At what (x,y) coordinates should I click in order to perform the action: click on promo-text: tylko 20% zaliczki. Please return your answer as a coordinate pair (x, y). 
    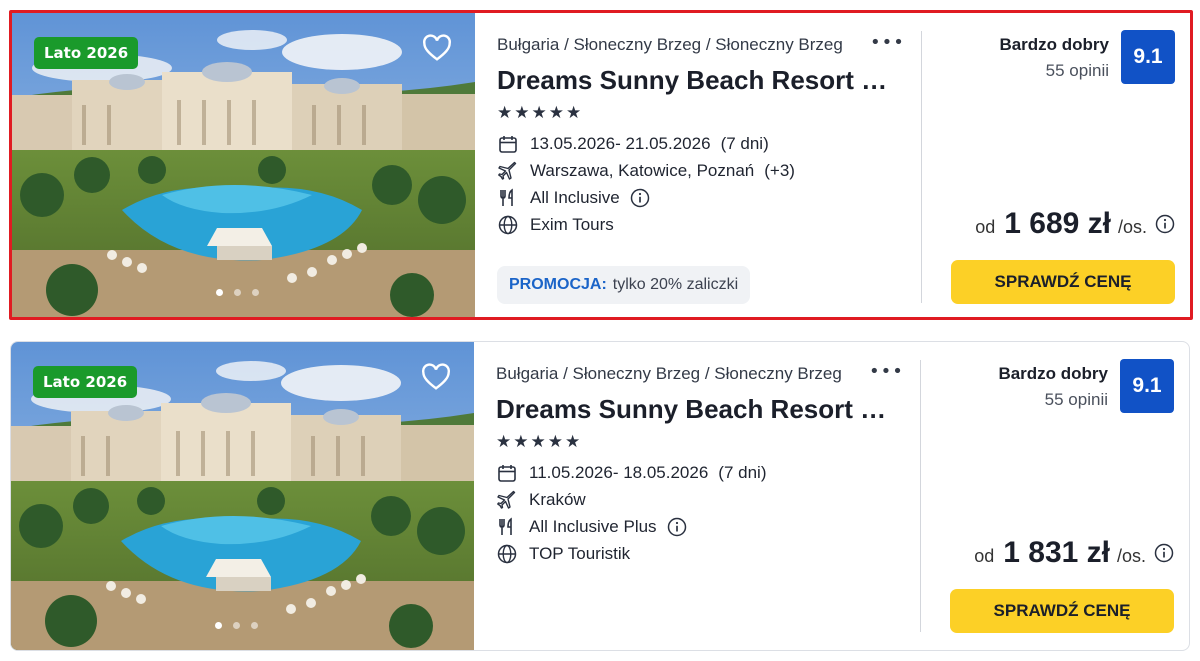
    Looking at the image, I should click on (675, 284).